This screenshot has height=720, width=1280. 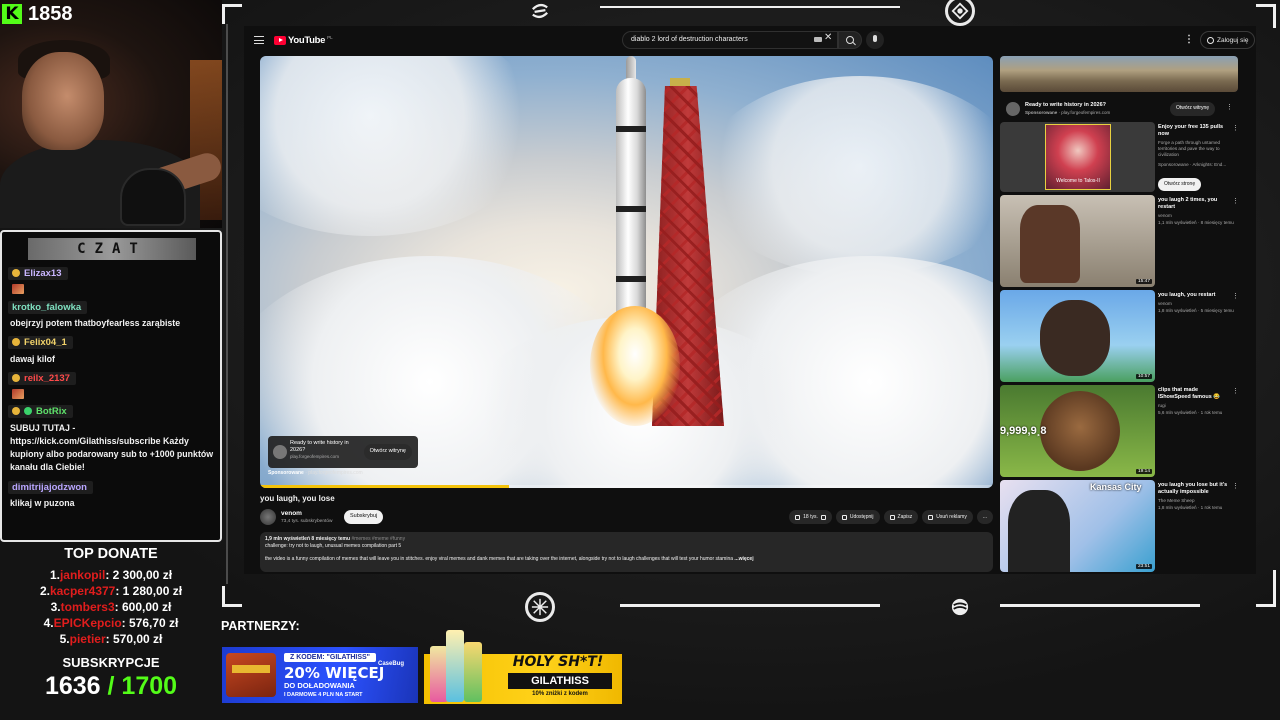 What do you see at coordinates (810, 517) in the screenshot?
I see `like-button: 18 tys.` at bounding box center [810, 517].